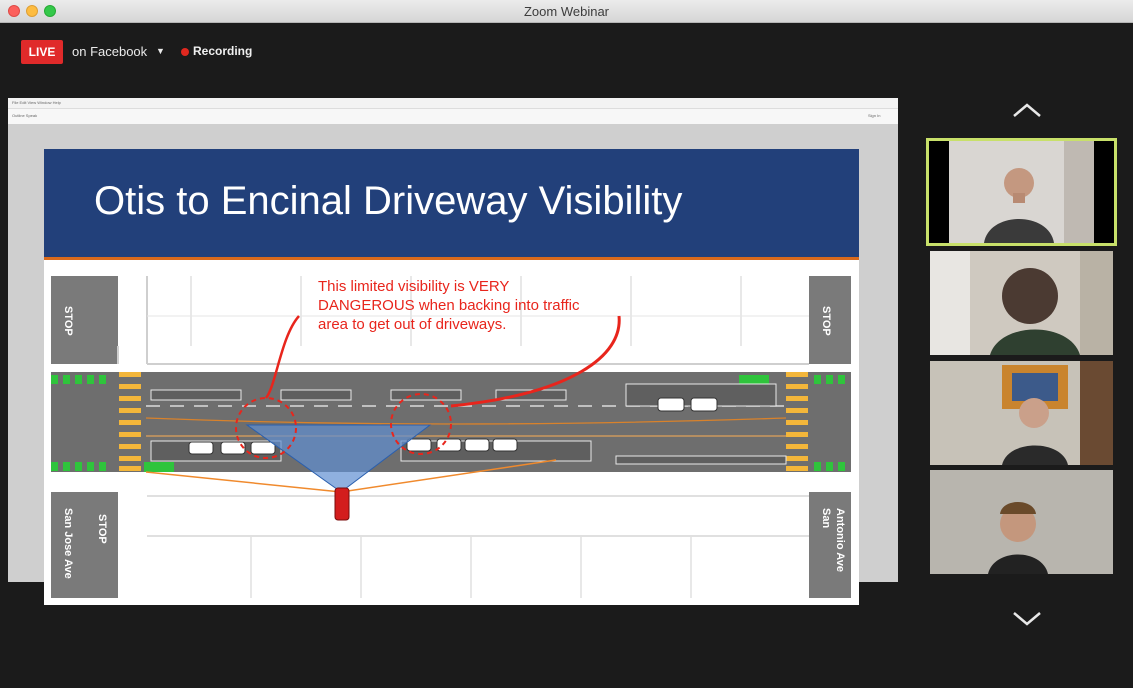  What do you see at coordinates (826, 518) in the screenshot?
I see `right-street-label-1: San` at bounding box center [826, 518].